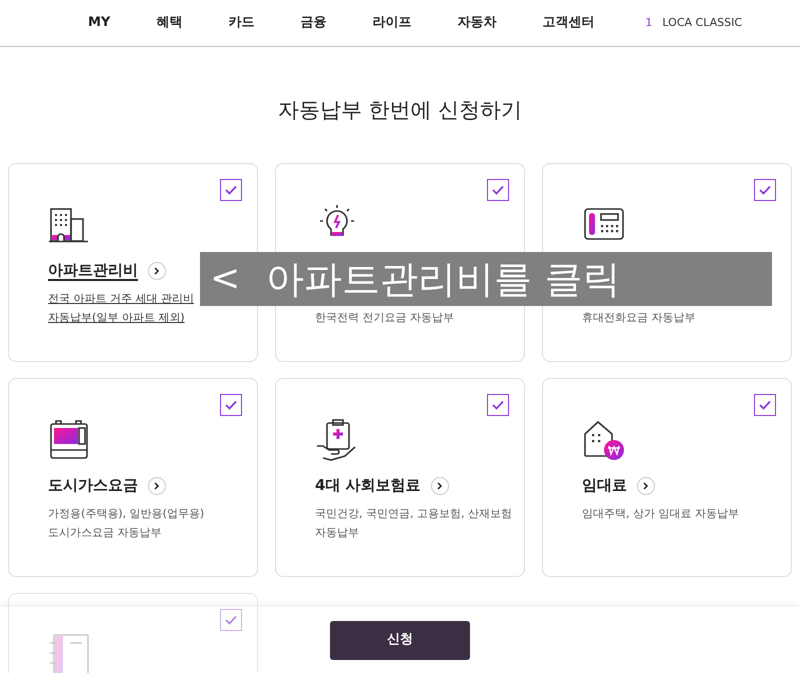 Image resolution: width=800 pixels, height=673 pixels. Describe the element at coordinates (169, 23) in the screenshot. I see `nav-link: 혜택` at that location.